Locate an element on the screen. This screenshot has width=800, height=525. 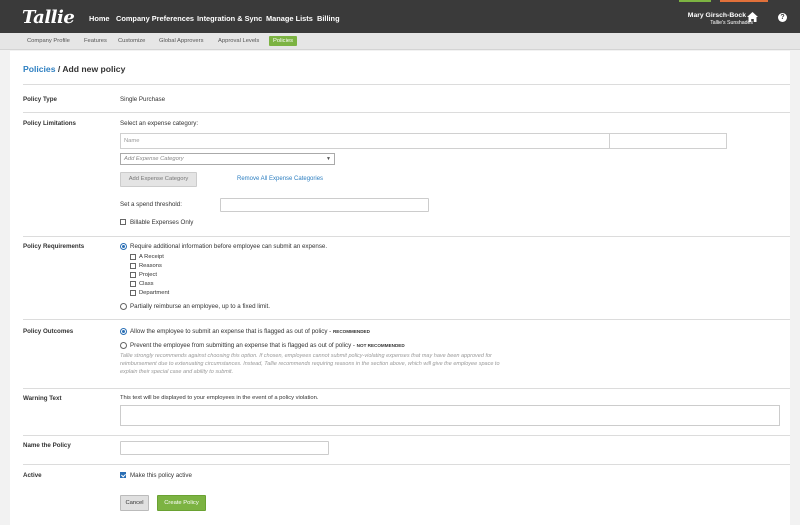
nav-integration-sync: Integration & Sync is located at coordinates (229, 18).